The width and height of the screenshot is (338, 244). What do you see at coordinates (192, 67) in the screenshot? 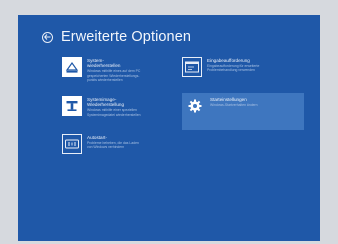
I see `command-prompt-icon` at bounding box center [192, 67].